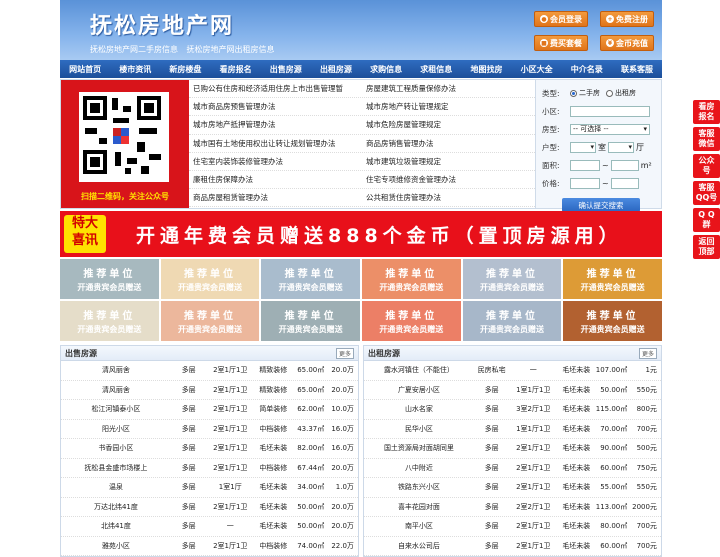 Image resolution: width=720 pixels, height=557 pixels. What do you see at coordinates (512, 468) in the screenshot?
I see `listing-row: 八中附近 多层 2室1厅1卫 毛坯未装 60.00㎡ 750元` at bounding box center [512, 468].